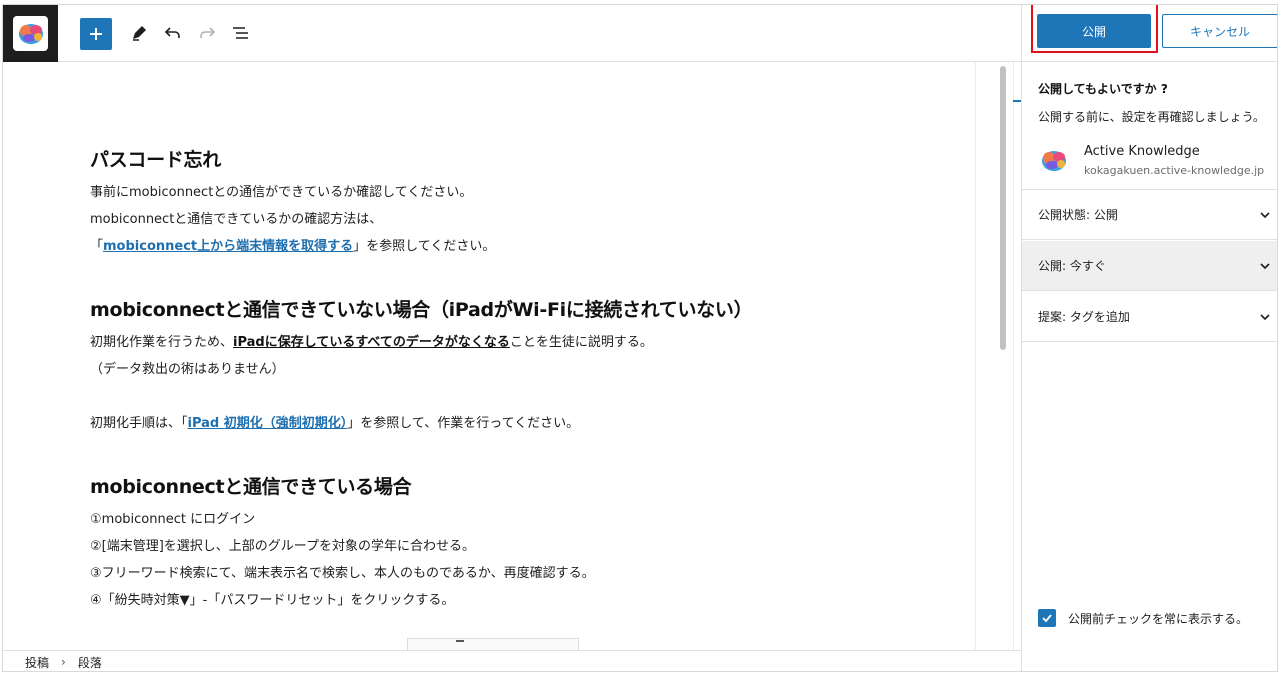 This screenshot has width=1280, height=675. What do you see at coordinates (268, 423) in the screenshot?
I see `ipad-reset-link: iPad 初期化（強制初期化）` at bounding box center [268, 423].